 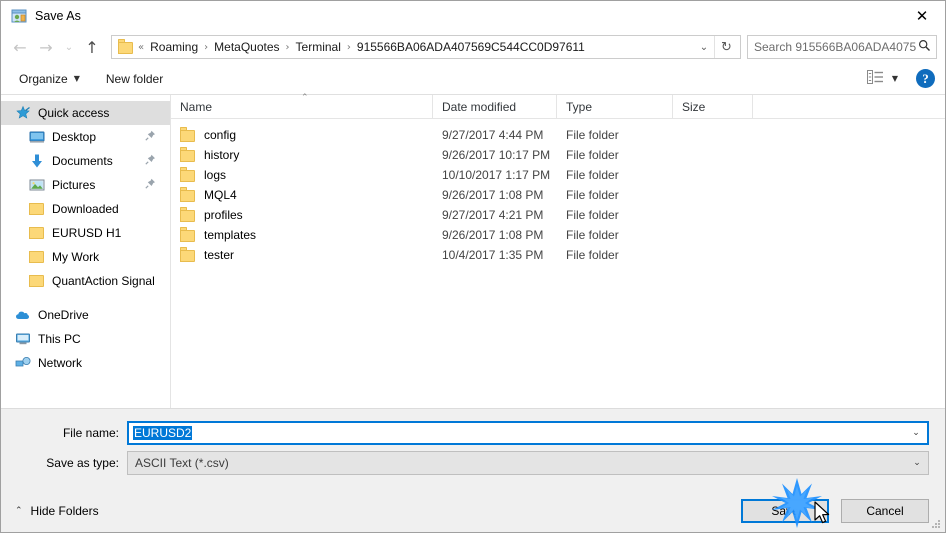 I want to click on file-name-row: File name: EURUSD2 ⌄, so click(x=473, y=433).